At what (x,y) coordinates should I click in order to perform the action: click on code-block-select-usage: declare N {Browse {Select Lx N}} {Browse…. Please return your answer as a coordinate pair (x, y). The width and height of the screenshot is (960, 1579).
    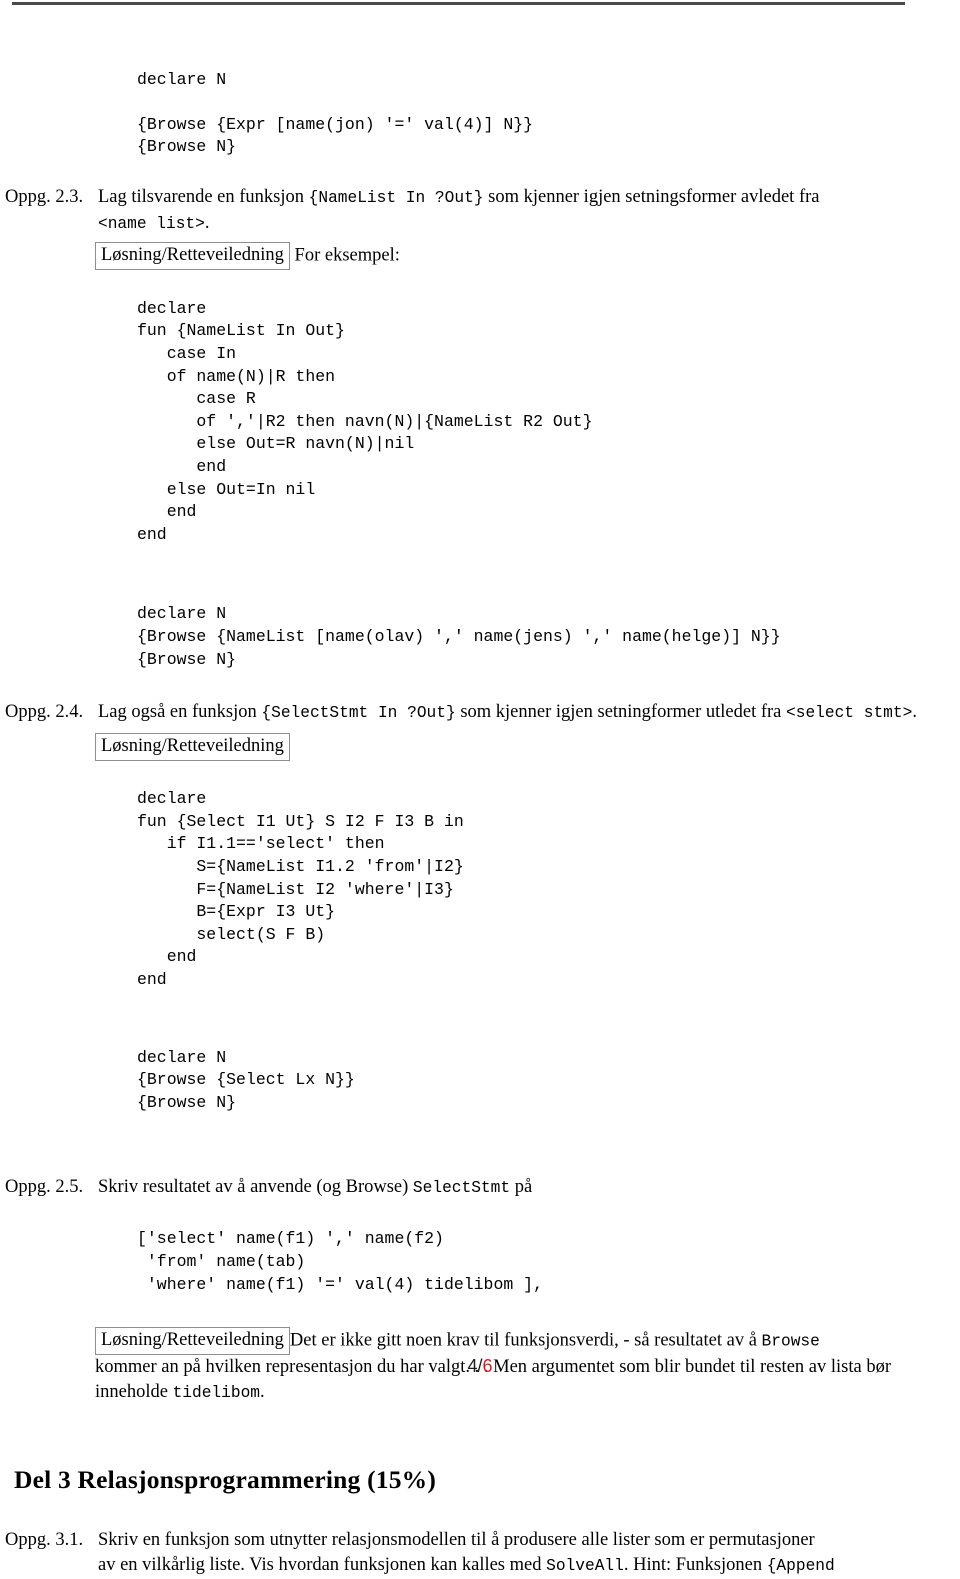
    Looking at the image, I should click on (246, 1079).